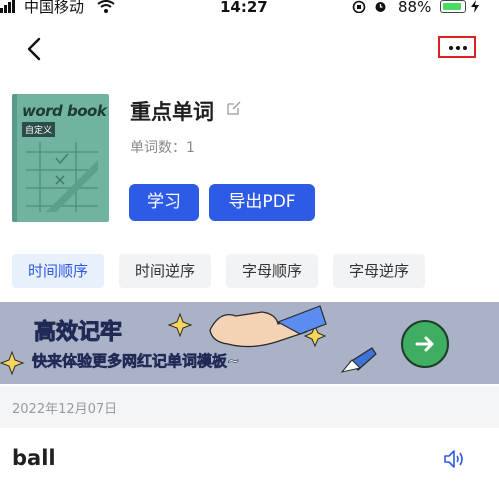 The height and width of the screenshot is (482, 499). Describe the element at coordinates (244, 8) in the screenshot. I see `clock: 14:27` at that location.